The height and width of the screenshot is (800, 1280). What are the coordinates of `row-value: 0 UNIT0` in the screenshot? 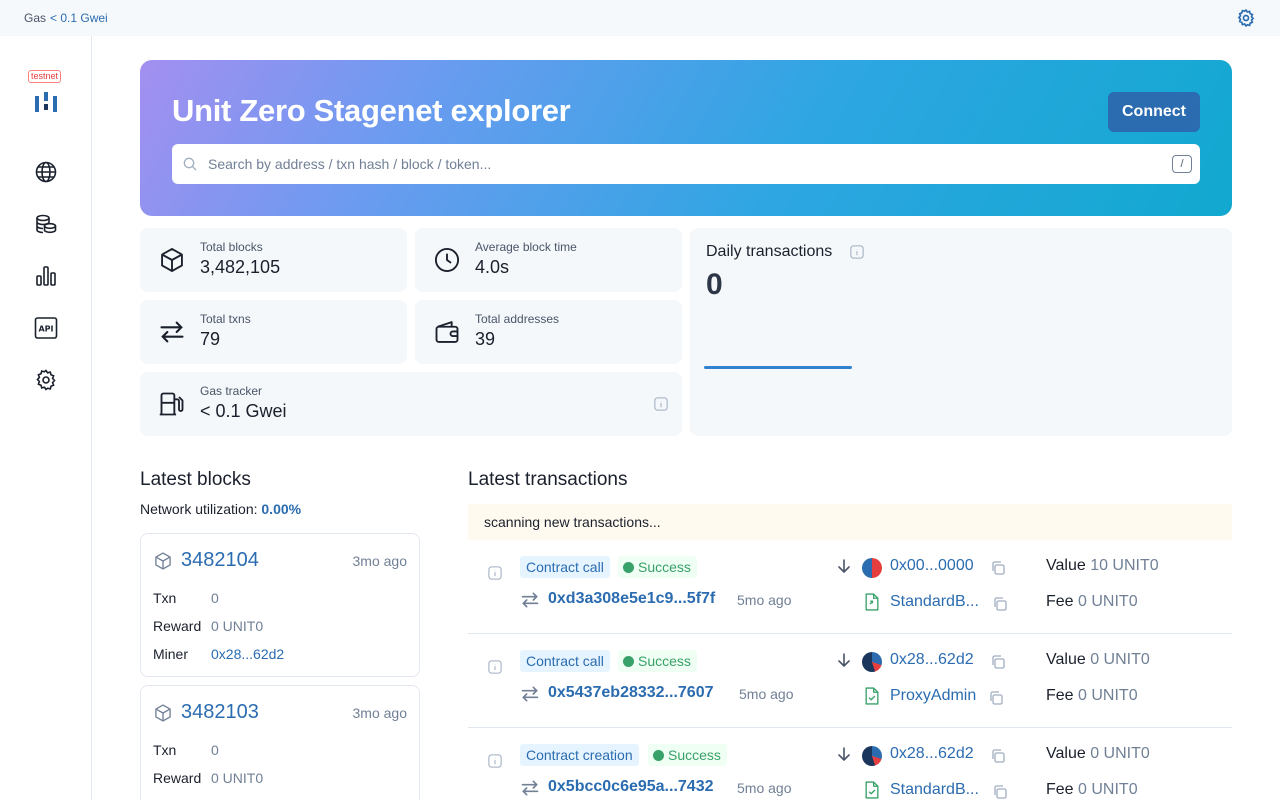 It's located at (237, 626).